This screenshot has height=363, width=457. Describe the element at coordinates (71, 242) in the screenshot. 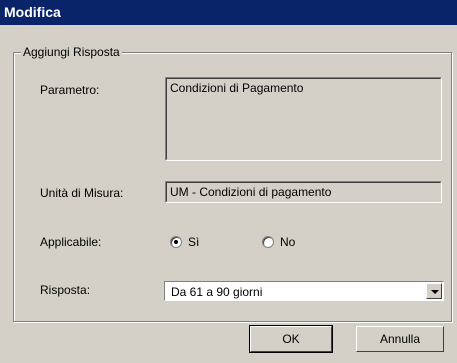

I see `applicabile-label: Applicabile:` at that location.